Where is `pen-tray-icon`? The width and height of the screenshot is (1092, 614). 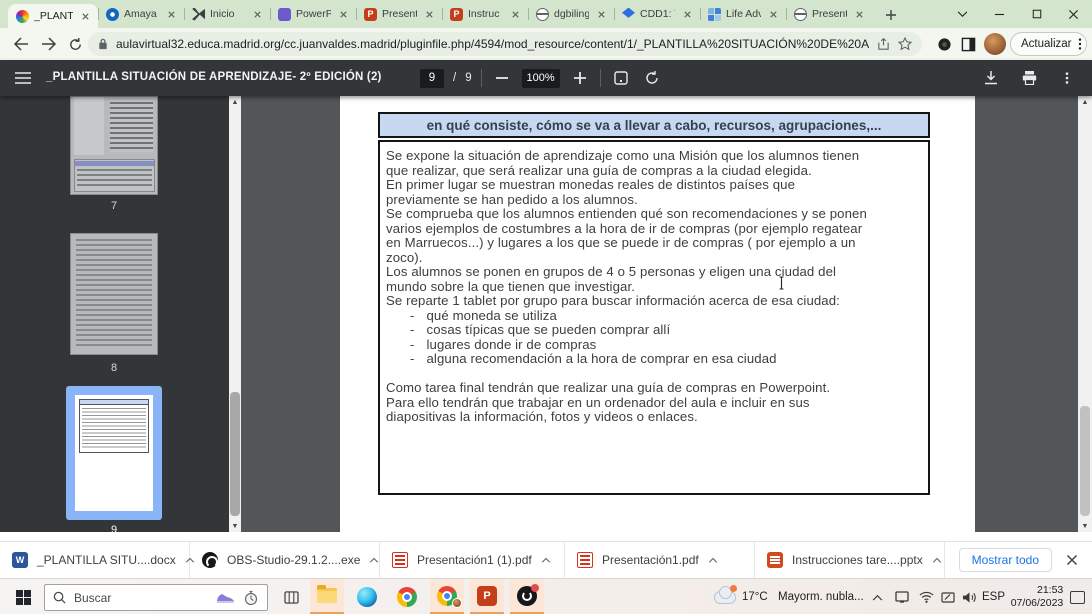
pen-tray-icon is located at coordinates (948, 596).